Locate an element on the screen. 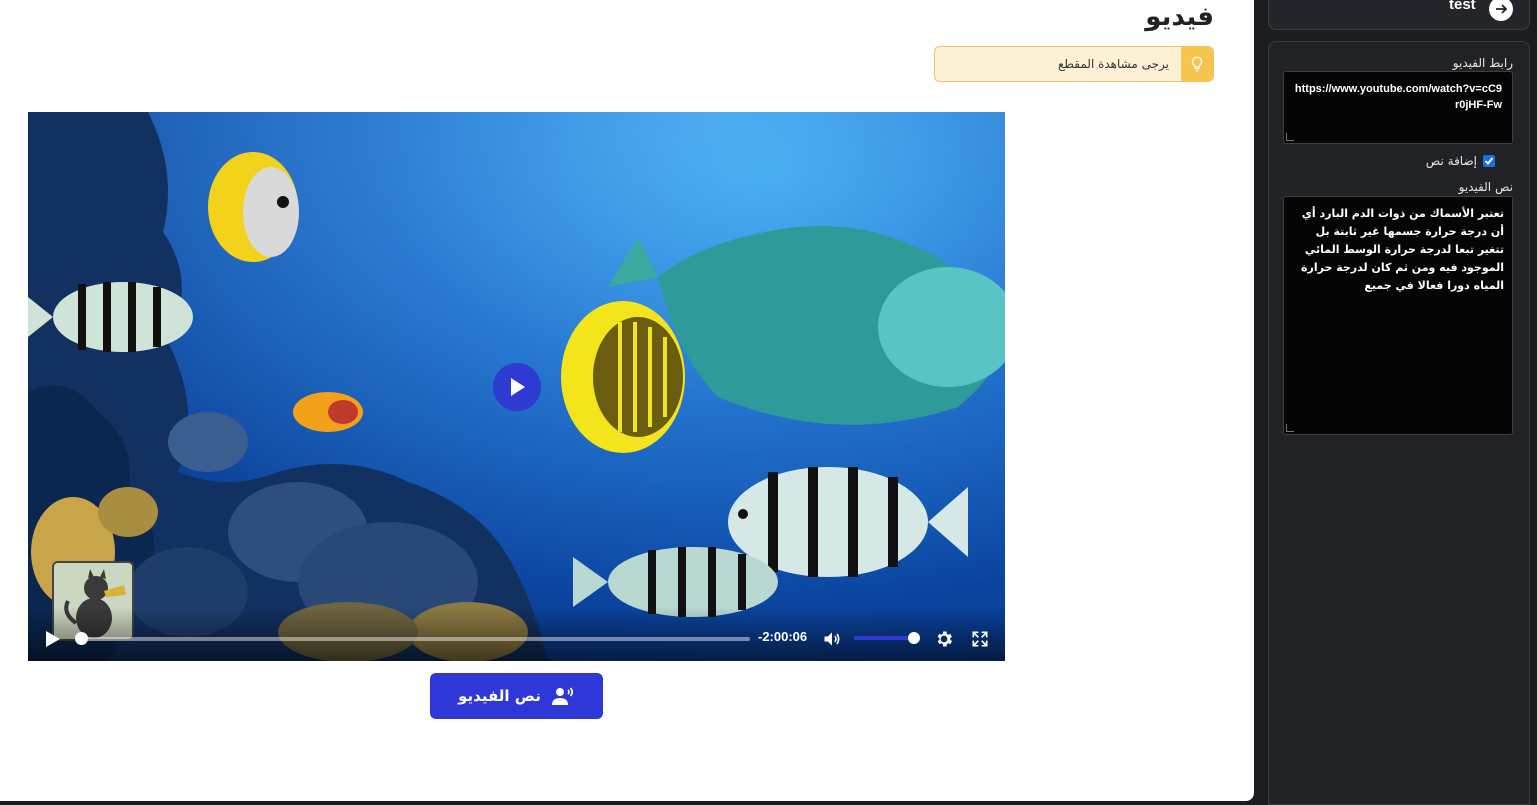 Image resolution: width=1537 pixels, height=805 pixels. hint-banner: يرجى مشاهدة المقطع is located at coordinates (1074, 64).